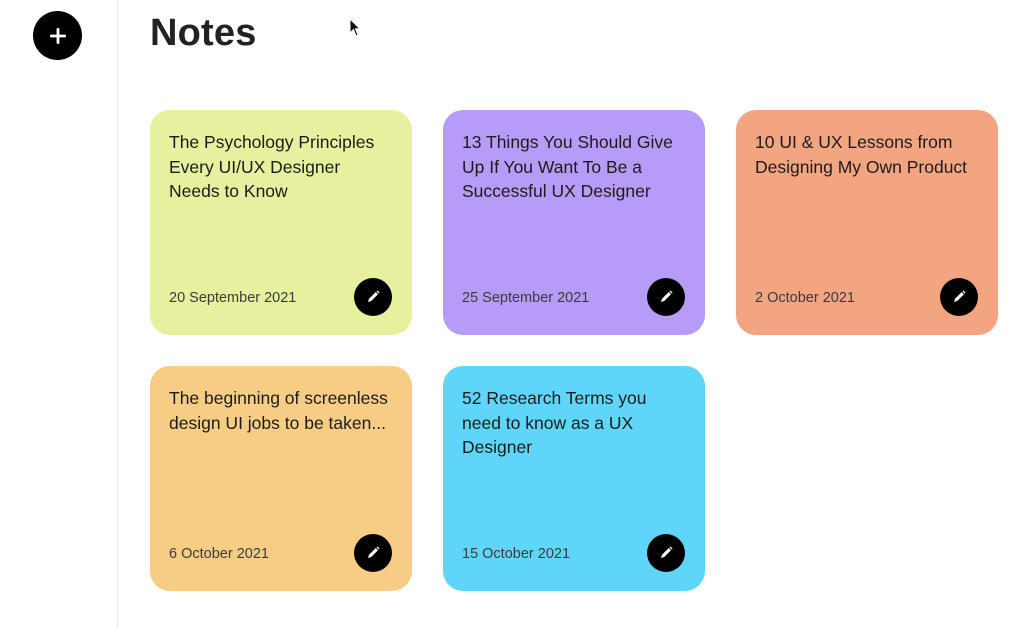  I want to click on plus-icon, so click(57, 35).